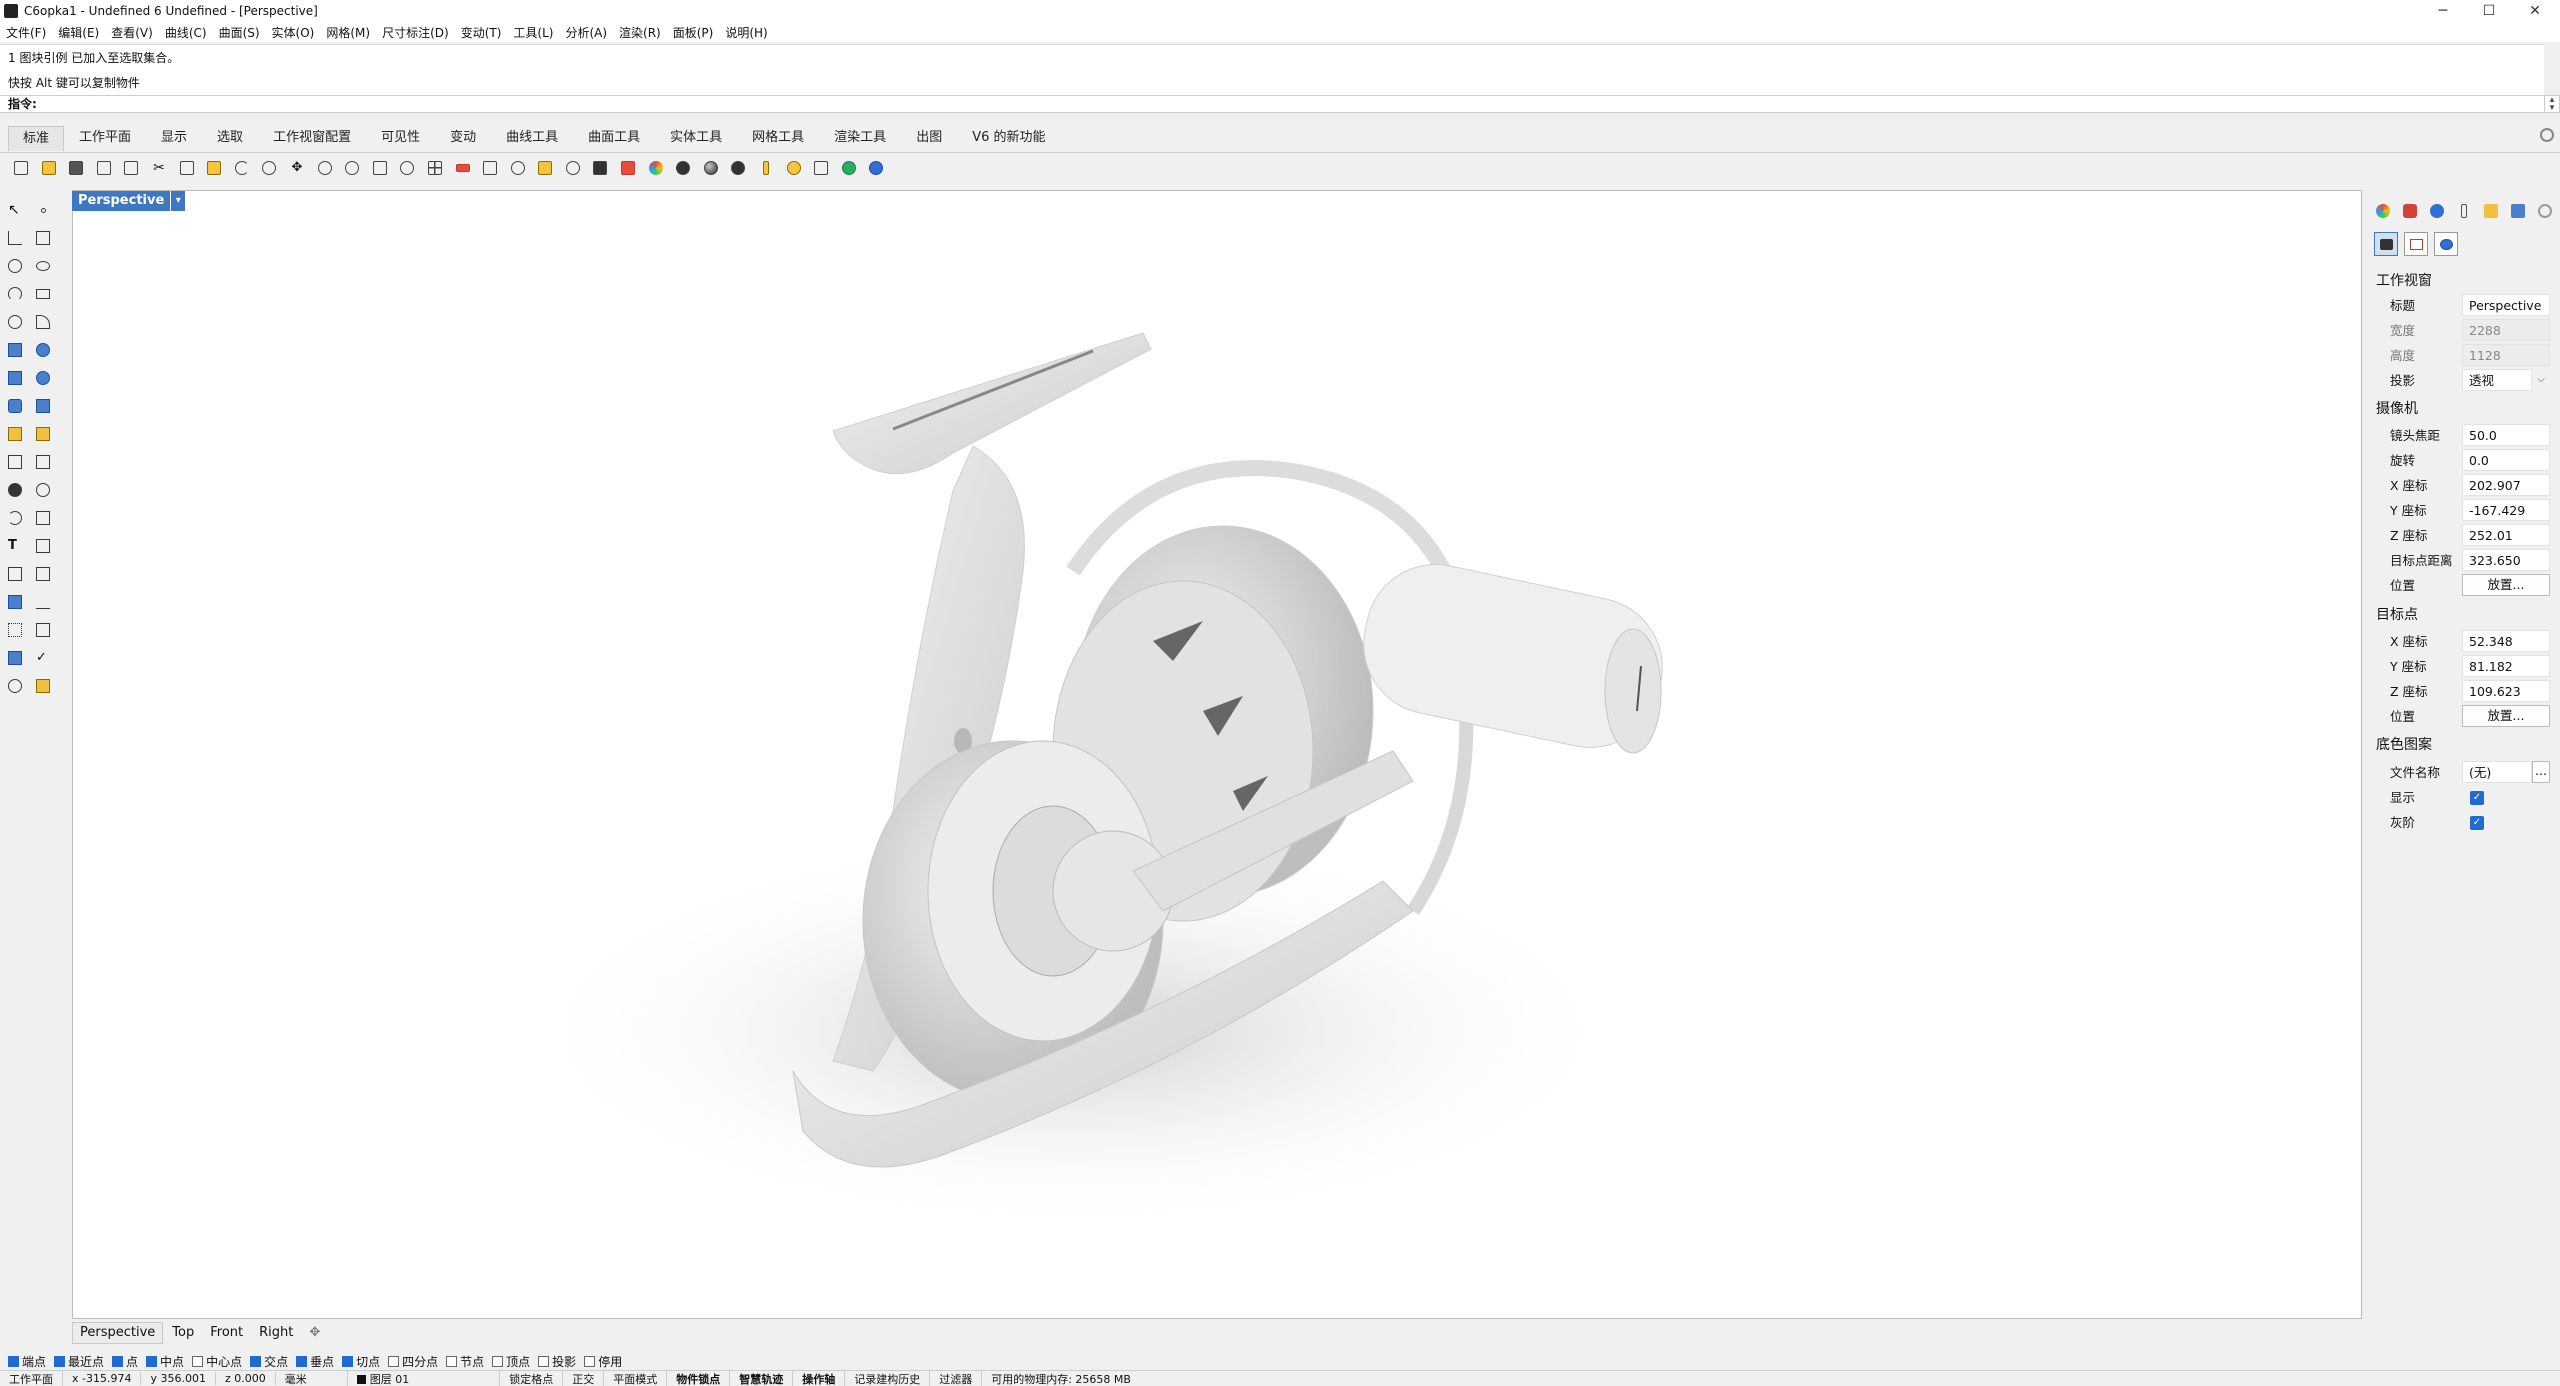  What do you see at coordinates (117, 1333) in the screenshot?
I see `viewport-tab-perspective: Perspective` at bounding box center [117, 1333].